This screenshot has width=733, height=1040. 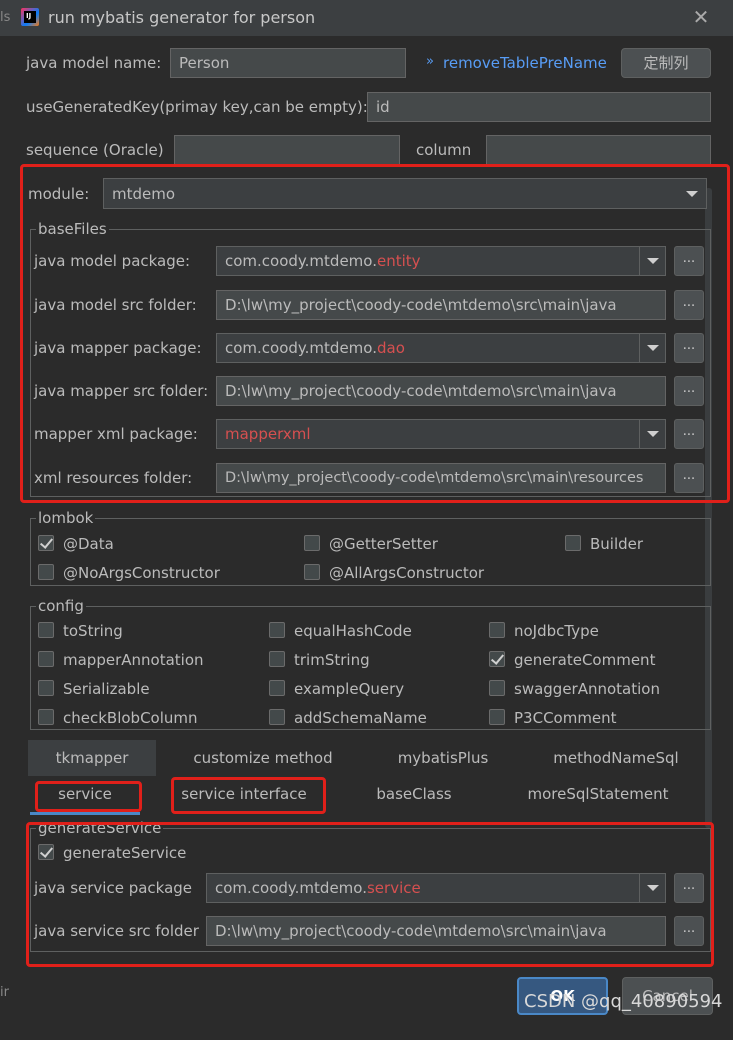 What do you see at coordinates (46, 717) in the screenshot?
I see `check-blob-column-checkbox` at bounding box center [46, 717].